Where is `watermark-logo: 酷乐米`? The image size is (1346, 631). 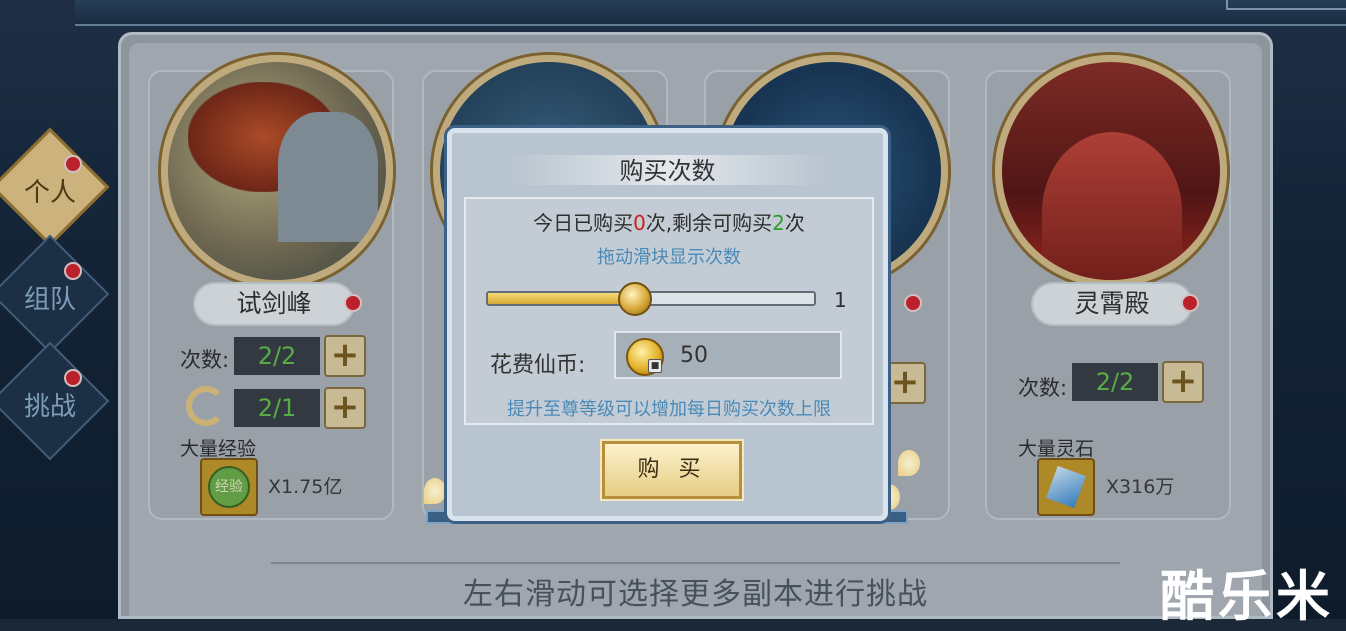 watermark-logo: 酷乐米 is located at coordinates (1247, 596).